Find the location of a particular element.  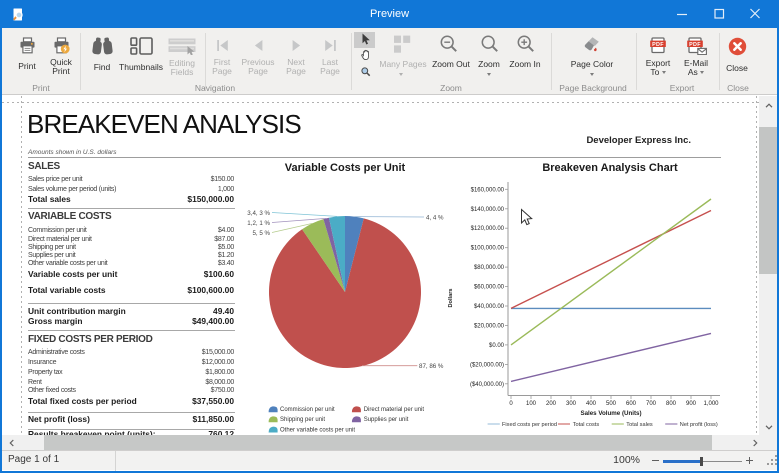

svg-text: $100,000.00 is located at coordinates (488, 249).